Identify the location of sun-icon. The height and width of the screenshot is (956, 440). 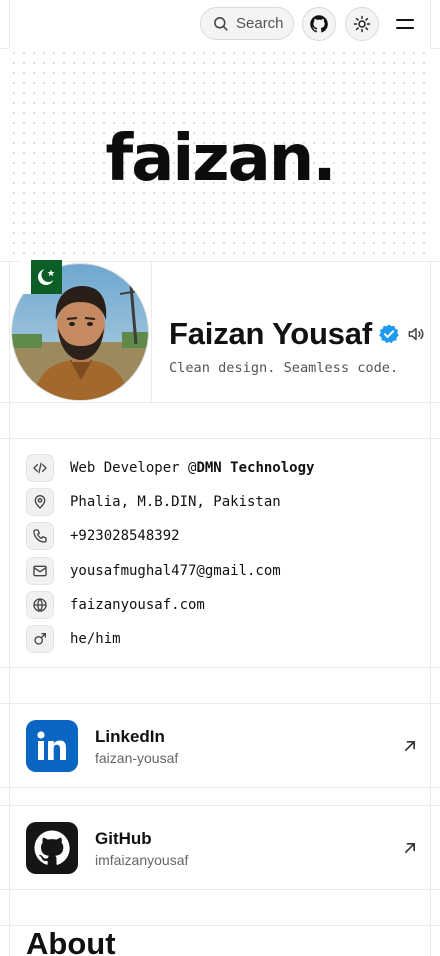
(362, 24).